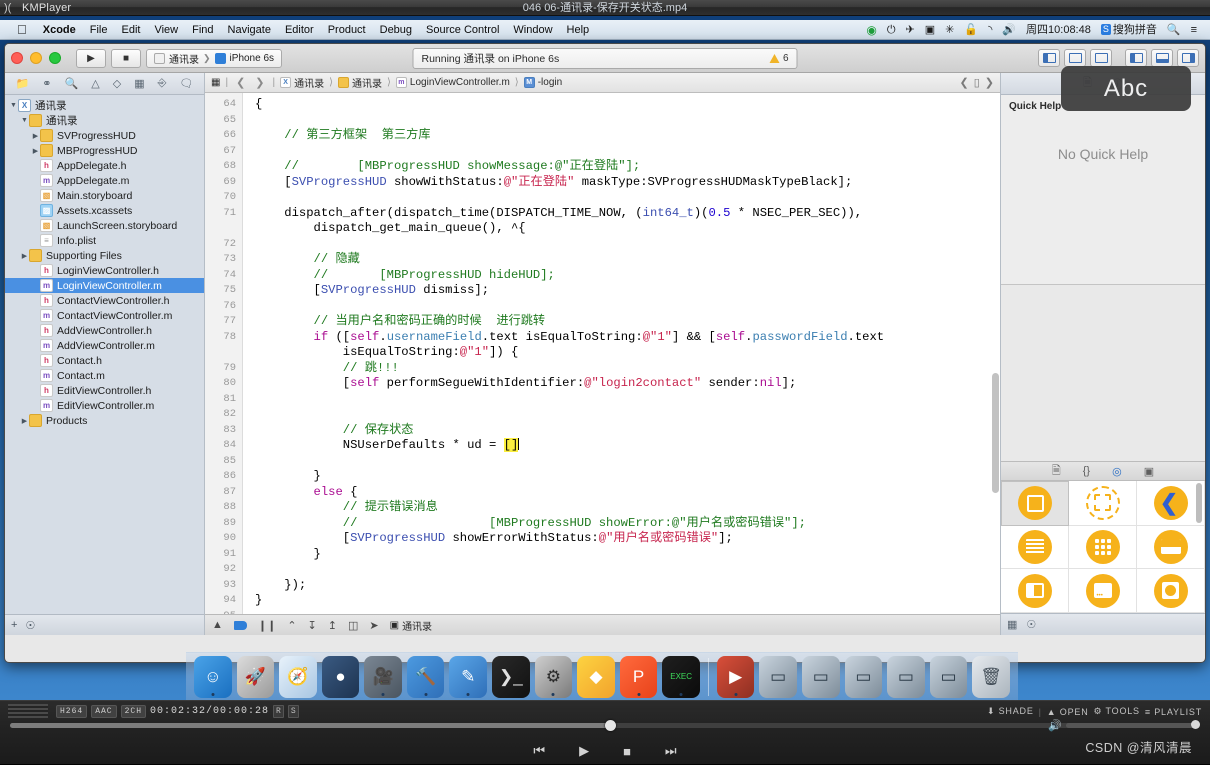 The width and height of the screenshot is (1210, 765). I want to click on previous-counterpart-icon: ❮, so click(964, 82).